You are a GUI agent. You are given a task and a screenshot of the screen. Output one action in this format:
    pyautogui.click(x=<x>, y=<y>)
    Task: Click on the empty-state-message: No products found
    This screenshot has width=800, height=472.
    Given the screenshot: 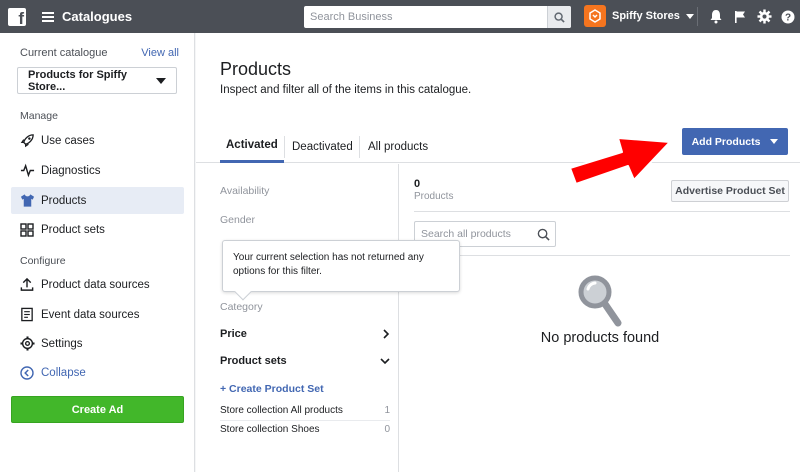 What is the action you would take?
    pyautogui.click(x=600, y=338)
    